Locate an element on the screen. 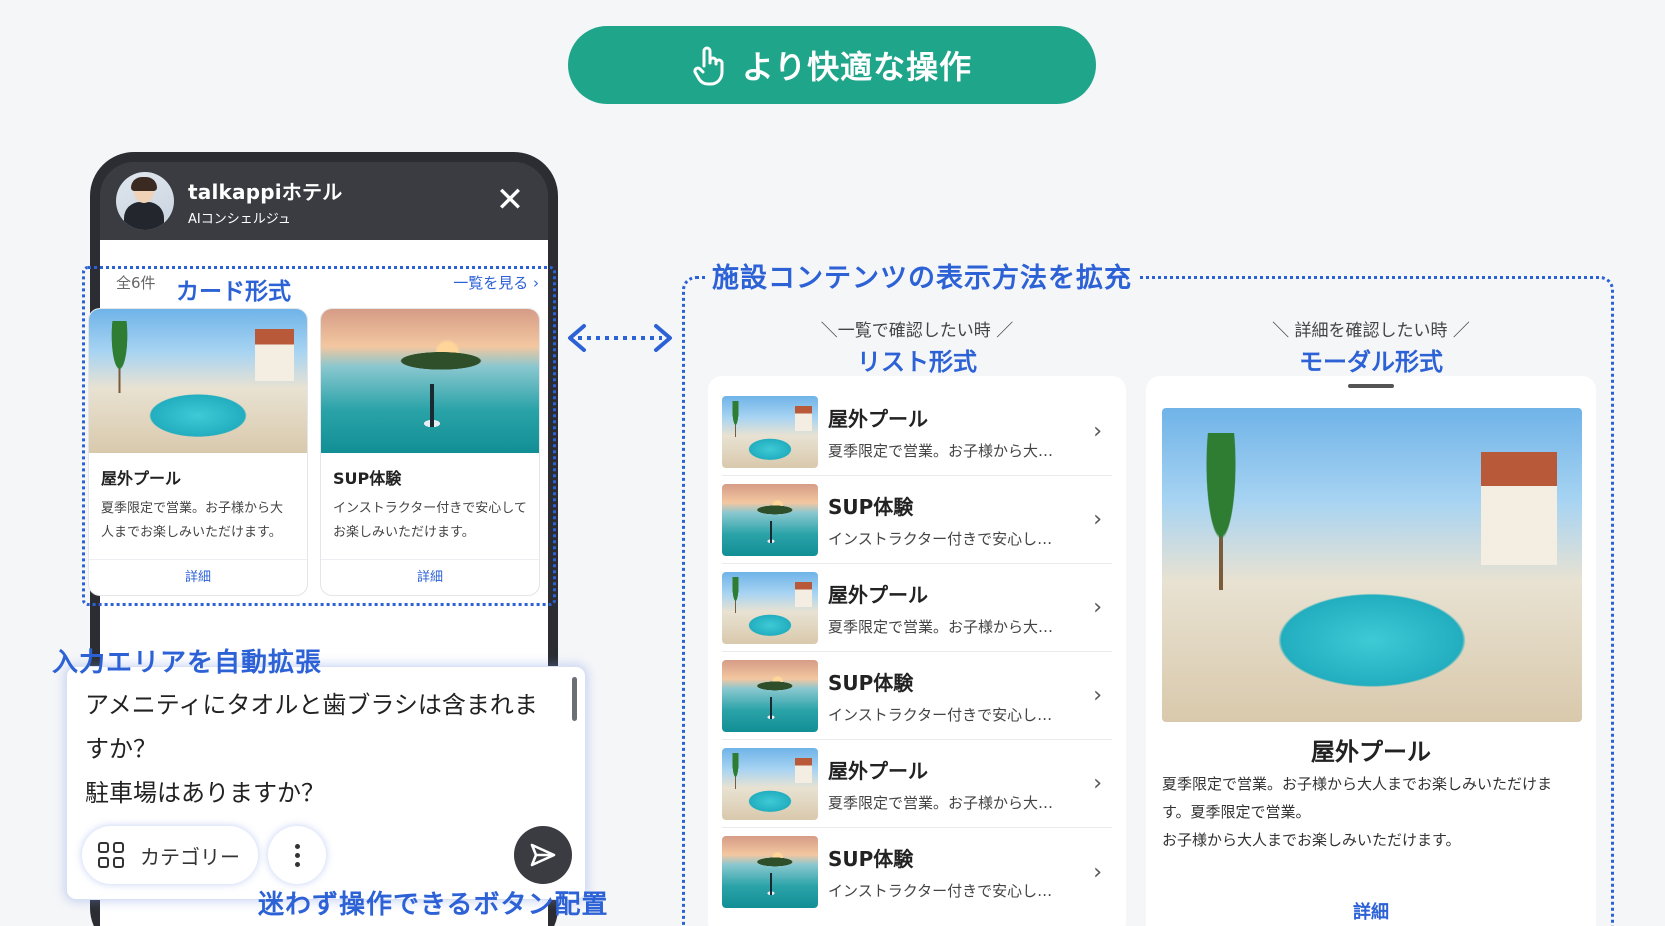 Image resolution: width=1665 pixels, height=926 pixels. card-description: インストラクター付きで安心してお楽しみいただけます。 is located at coordinates (430, 520).